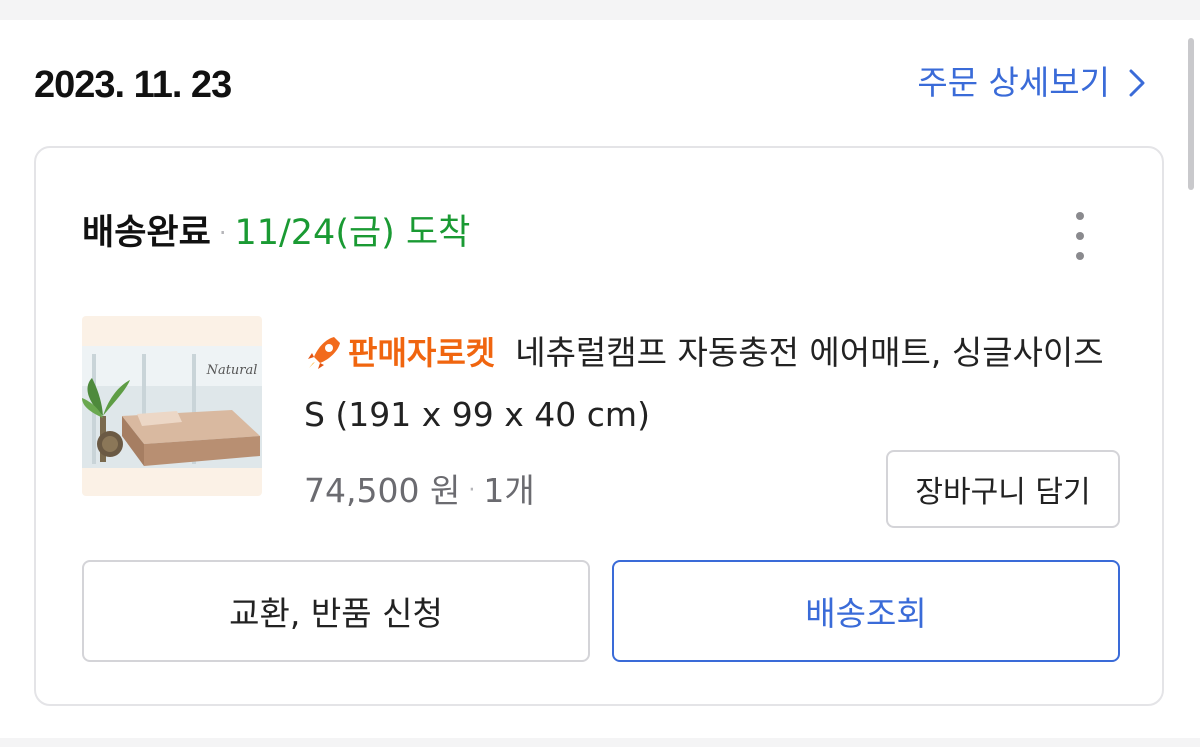  I want to click on order-detail-label: 주문 상세보기, so click(1013, 82).